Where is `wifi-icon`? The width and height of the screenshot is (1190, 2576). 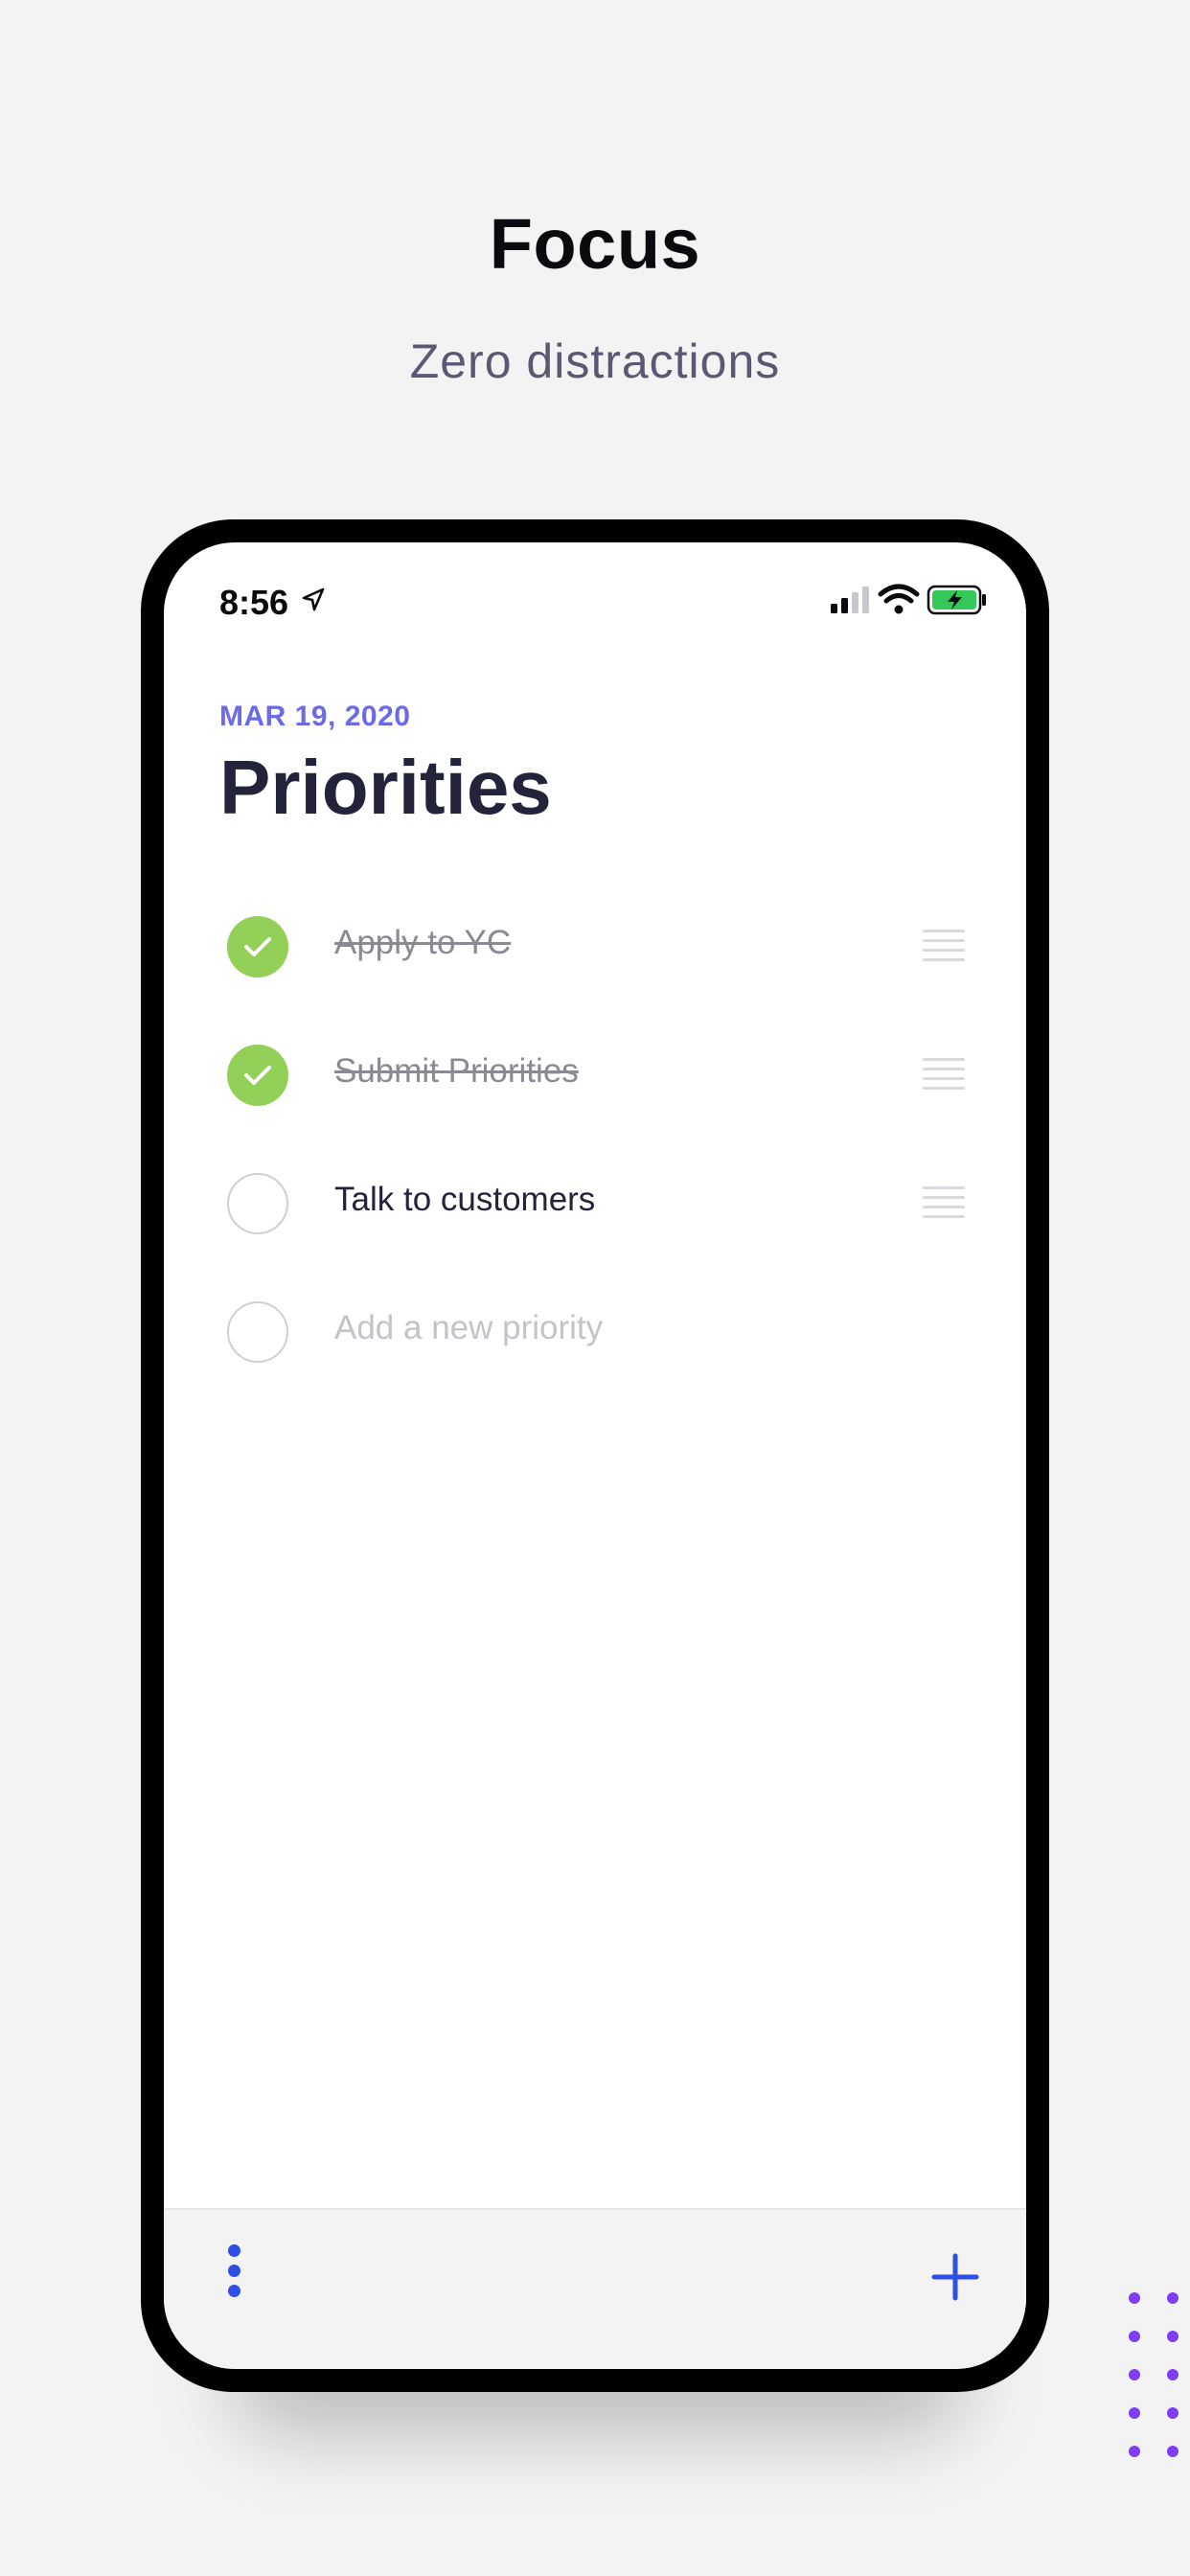
wifi-icon is located at coordinates (899, 599).